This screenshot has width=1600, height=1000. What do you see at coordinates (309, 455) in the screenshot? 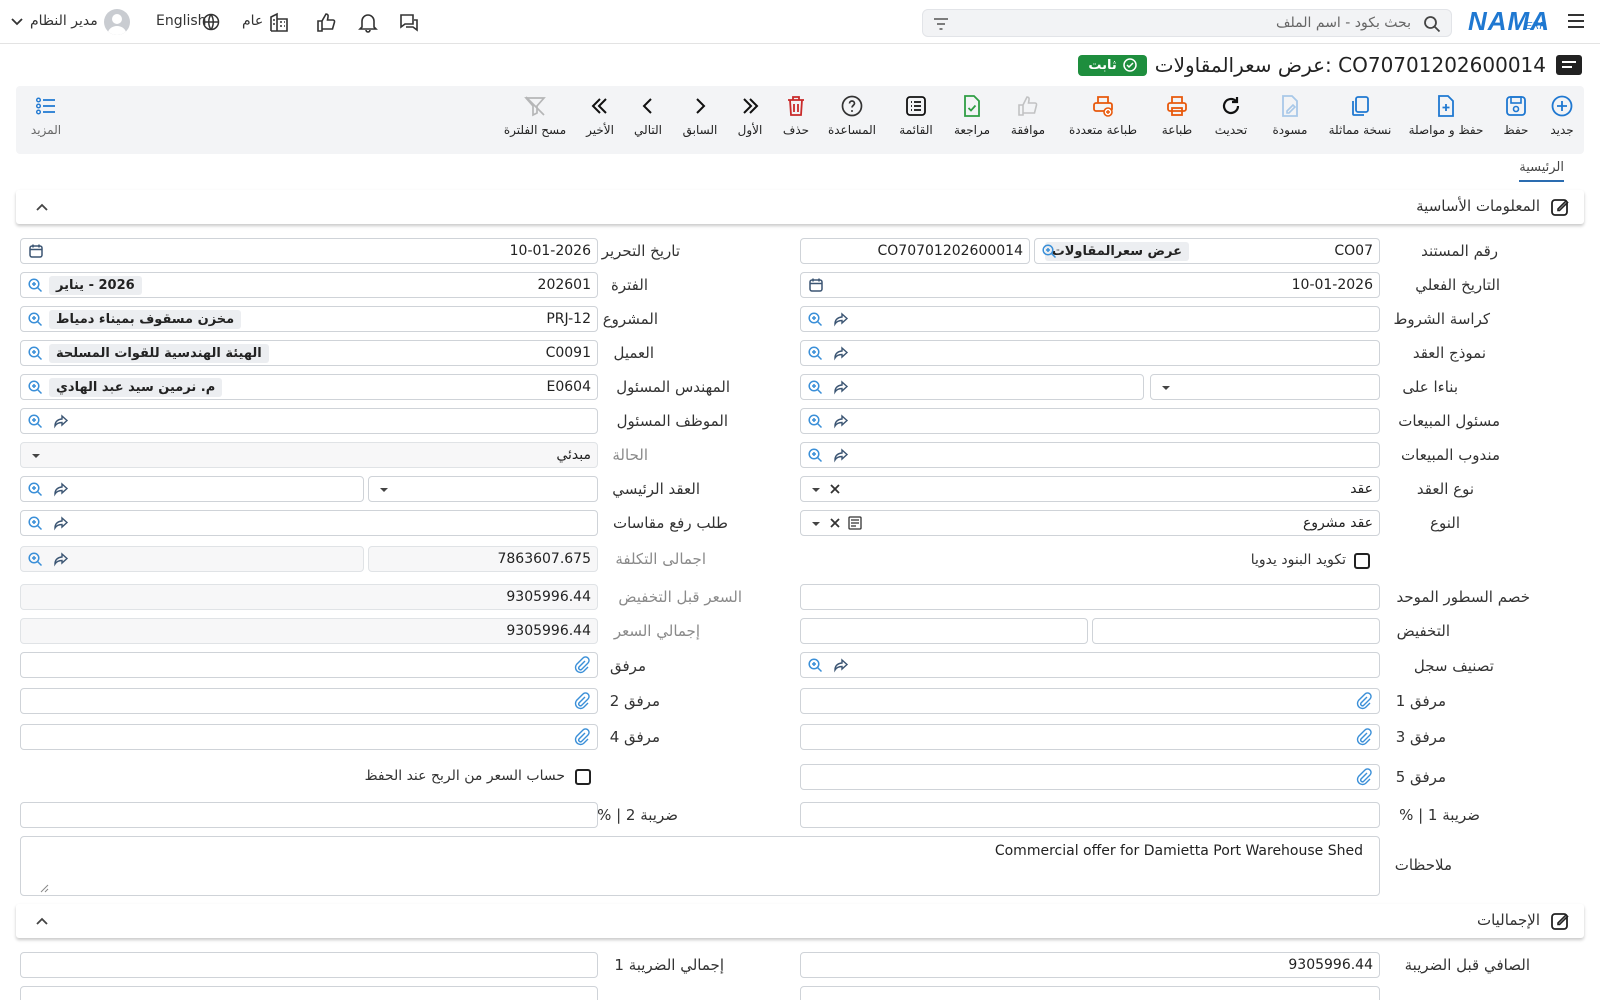
I see `status-select: مبدئي` at bounding box center [309, 455].